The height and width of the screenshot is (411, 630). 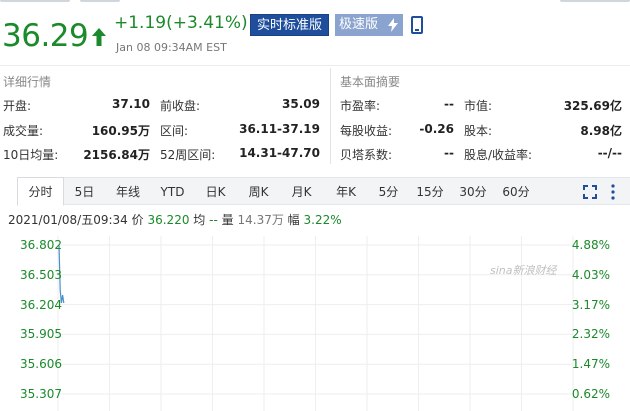 What do you see at coordinates (260, 220) in the screenshot?
I see `status-volume-value: 14.37万` at bounding box center [260, 220].